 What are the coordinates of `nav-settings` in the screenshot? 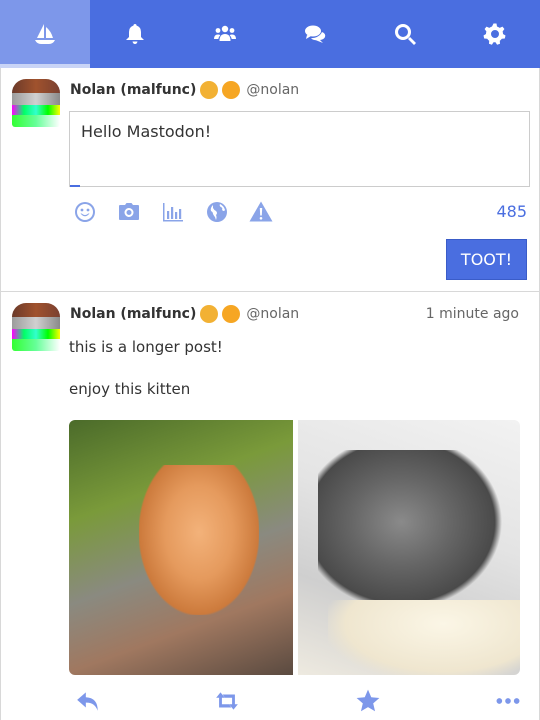 It's located at (495, 34).